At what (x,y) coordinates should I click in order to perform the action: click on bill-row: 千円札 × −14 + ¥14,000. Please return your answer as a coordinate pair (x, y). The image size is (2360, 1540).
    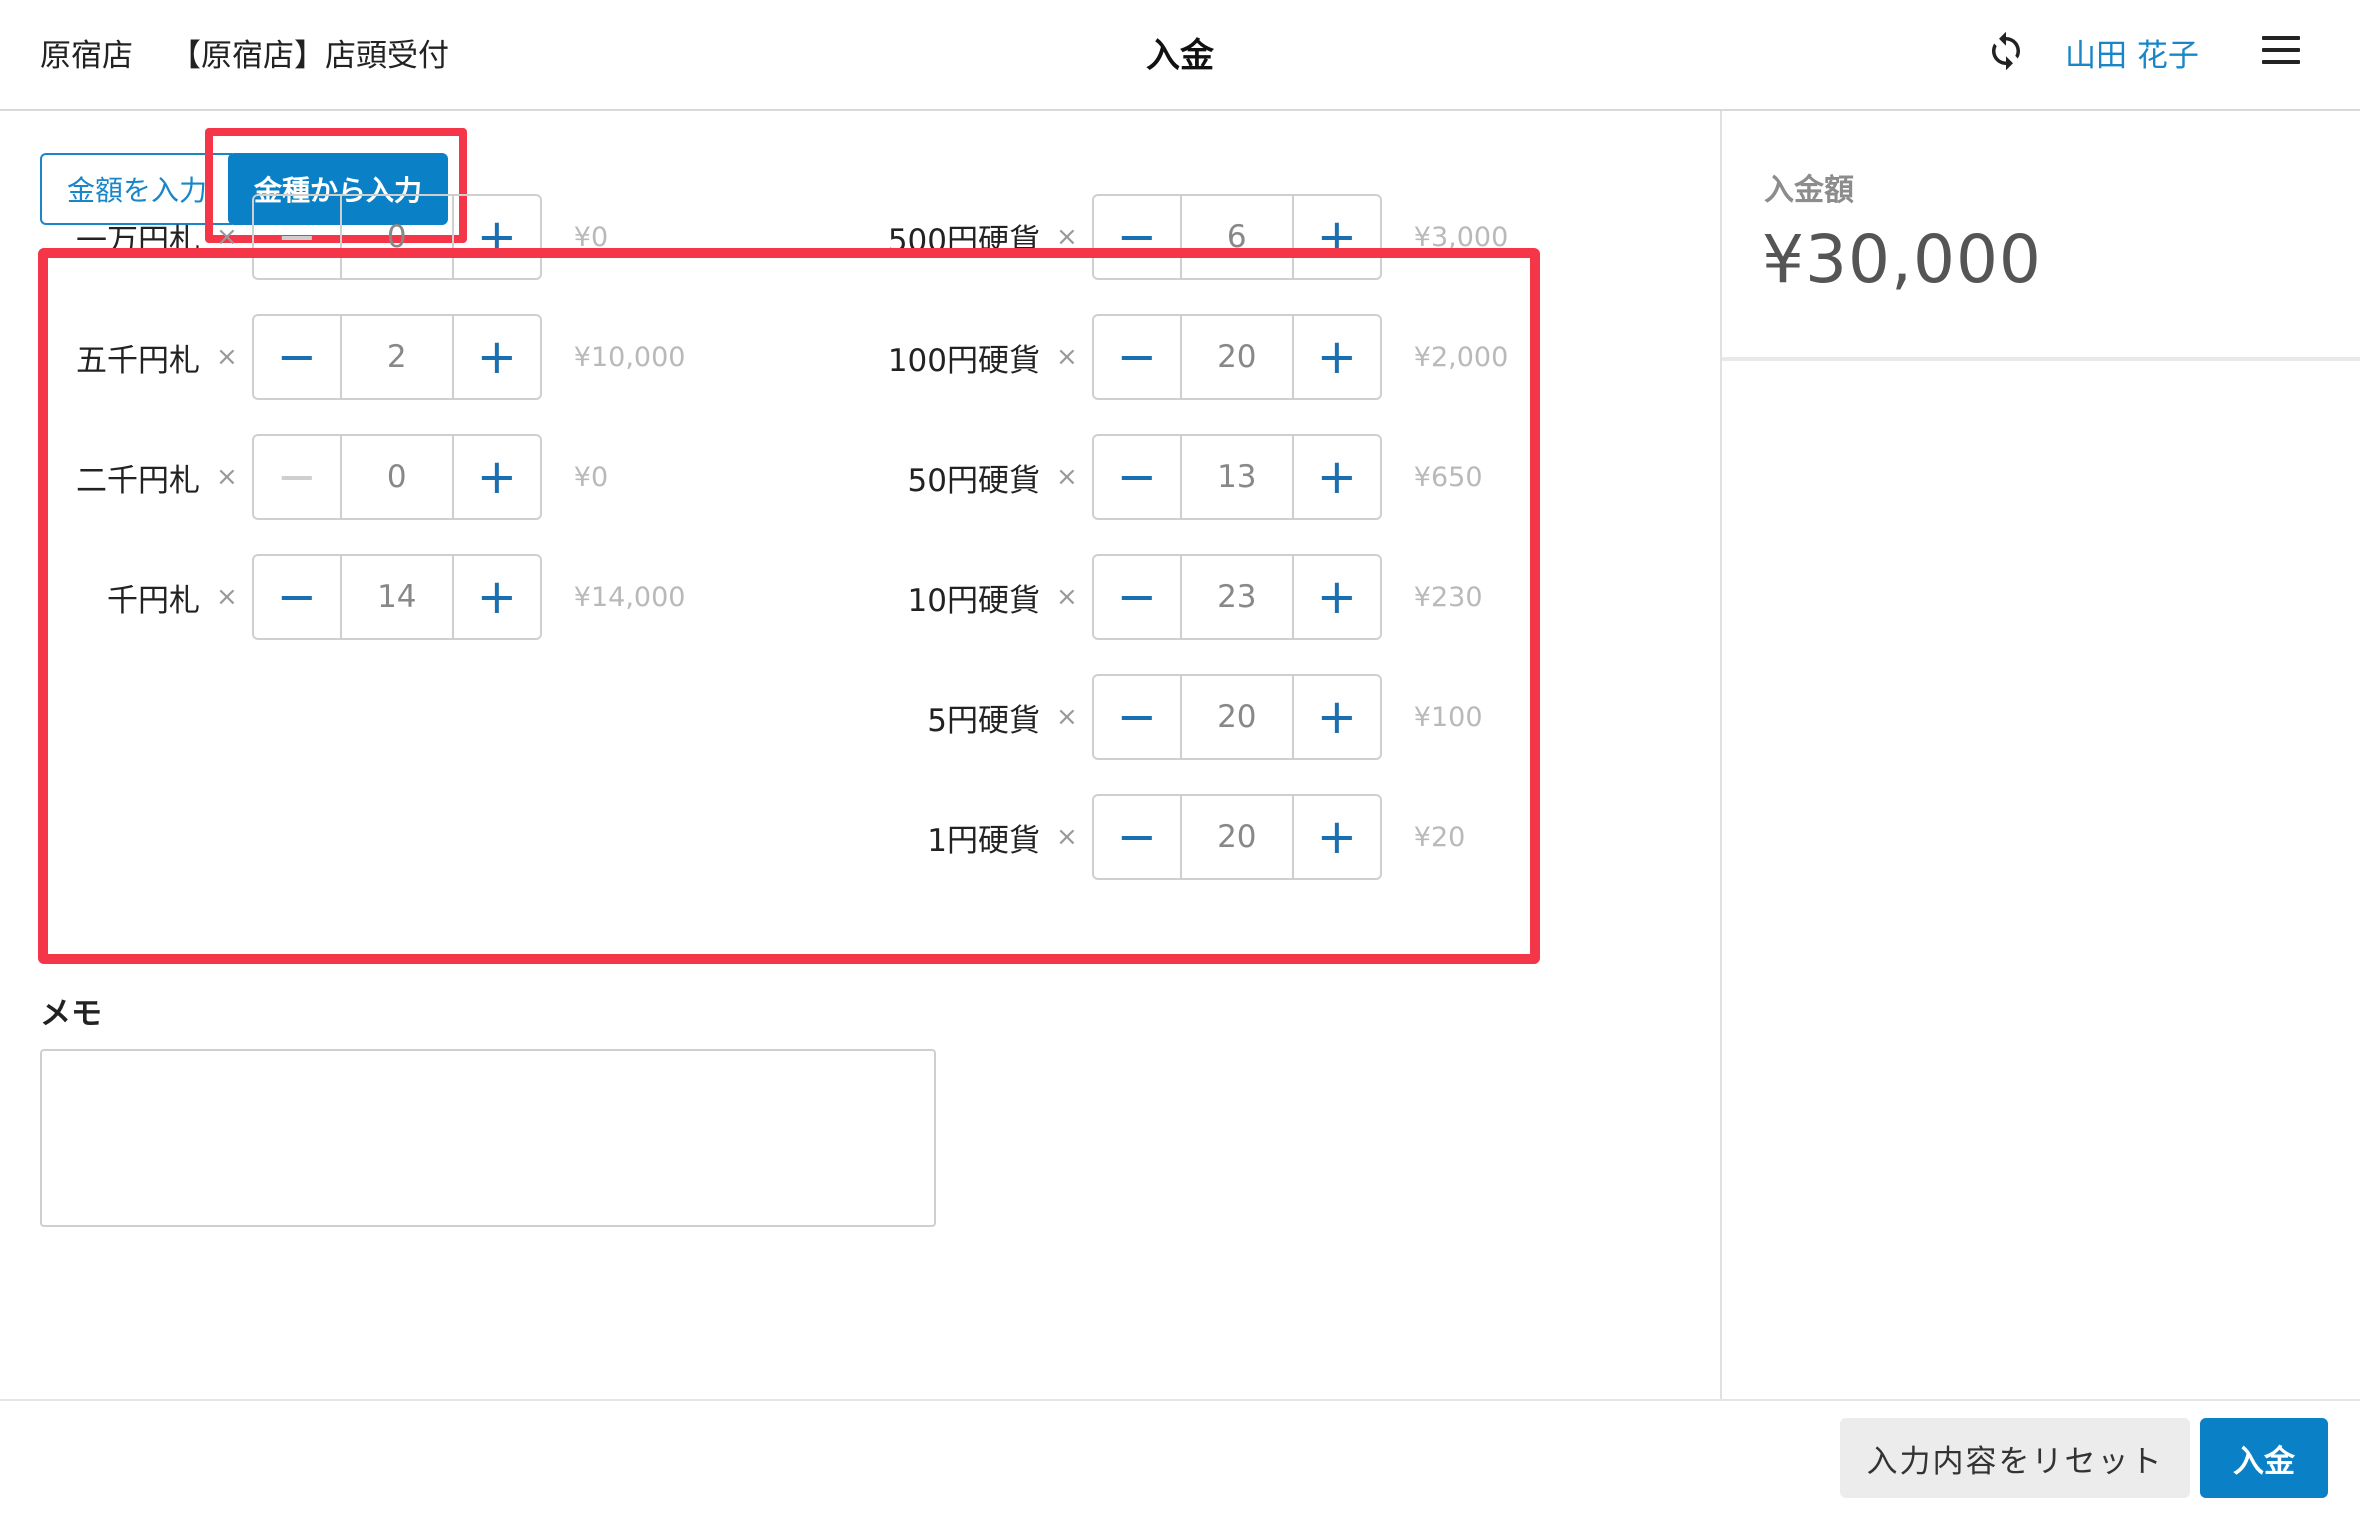
    Looking at the image, I should click on (362, 597).